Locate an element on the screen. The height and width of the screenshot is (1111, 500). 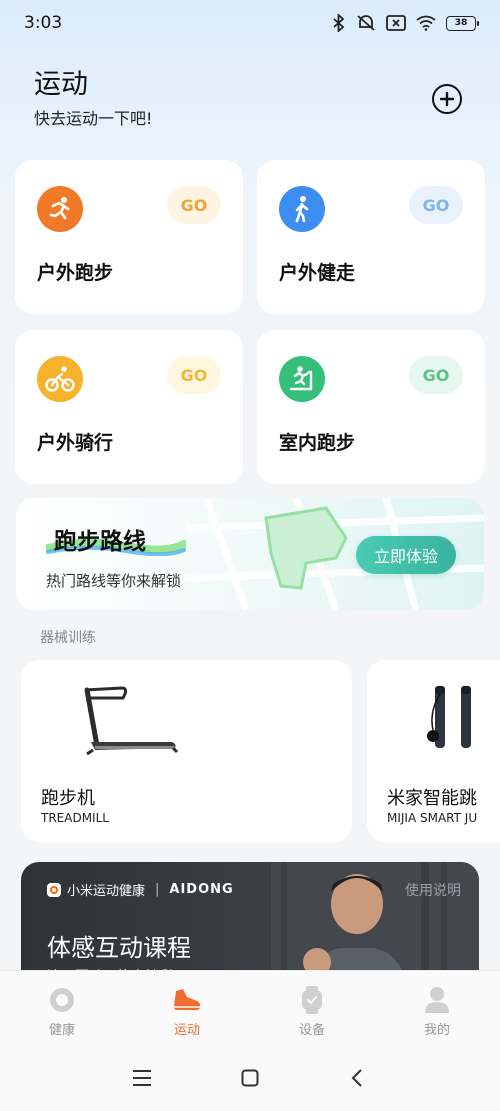
sport-card-outdoor-walk: GO 户外健走 is located at coordinates (371, 237).